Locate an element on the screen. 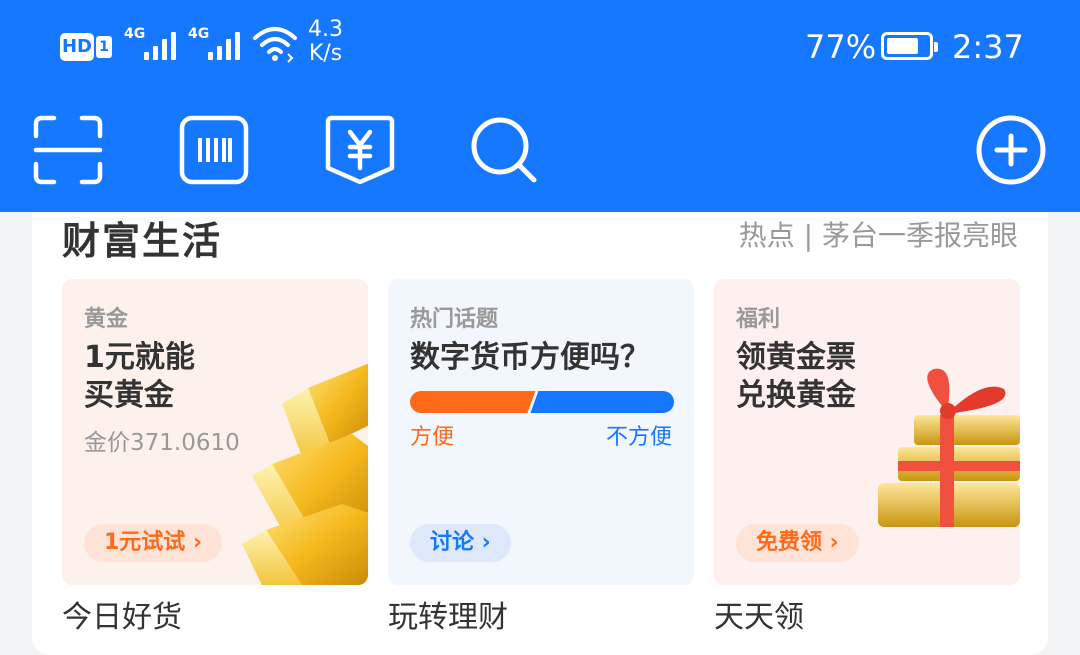  gold-price: 金价371.0610 is located at coordinates (162, 443).